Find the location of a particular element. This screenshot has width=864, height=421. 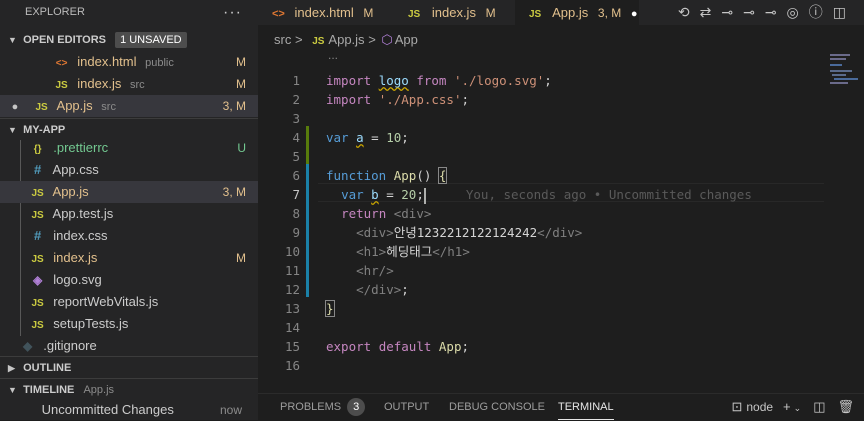

tab-terminal: TERMINAL is located at coordinates (586, 407).